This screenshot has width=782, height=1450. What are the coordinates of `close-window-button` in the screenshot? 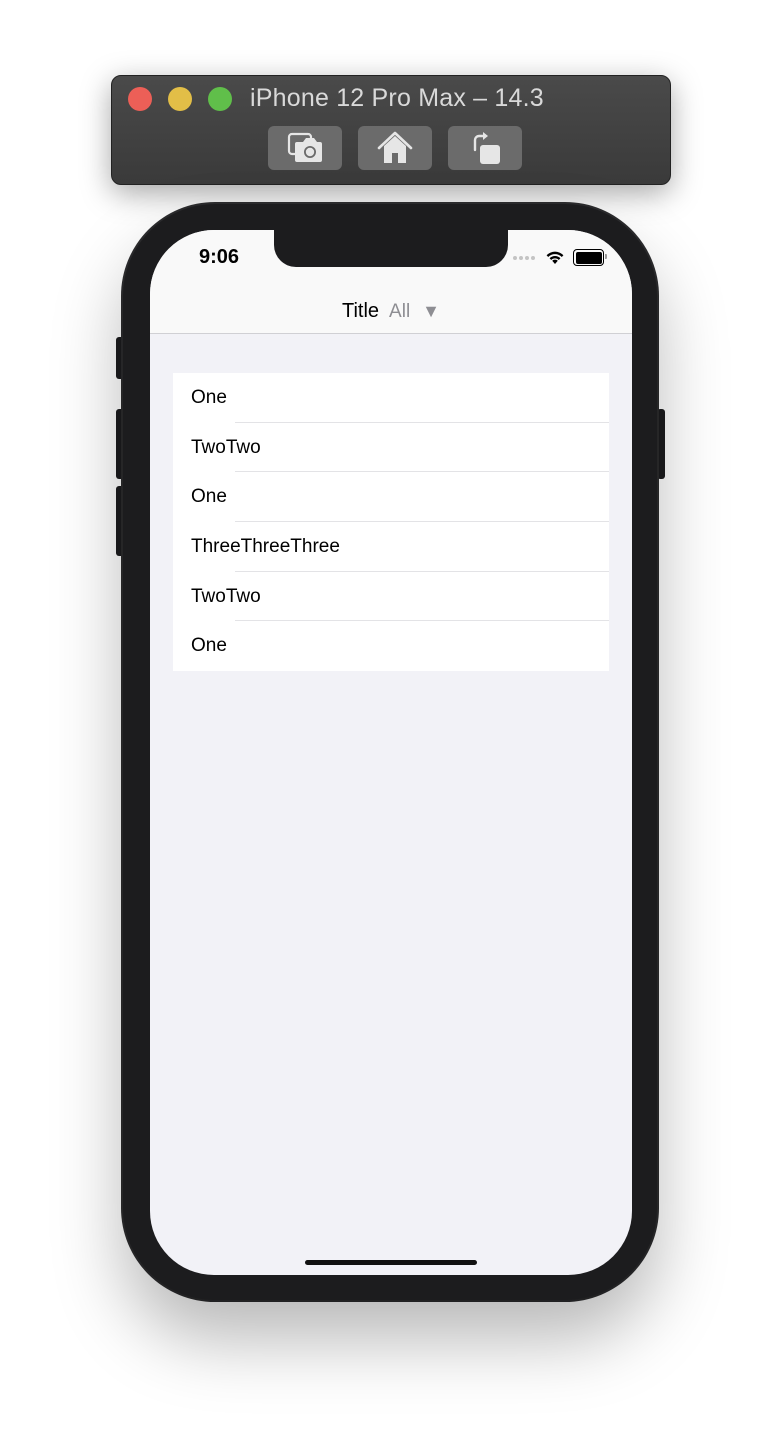 It's located at (140, 99).